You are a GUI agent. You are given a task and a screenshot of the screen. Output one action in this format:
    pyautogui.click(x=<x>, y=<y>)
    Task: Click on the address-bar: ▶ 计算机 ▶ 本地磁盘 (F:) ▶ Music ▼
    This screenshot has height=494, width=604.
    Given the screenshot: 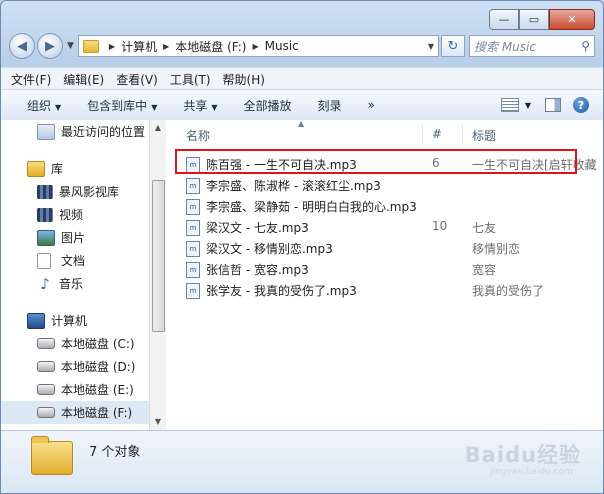 What is the action you would take?
    pyautogui.click(x=258, y=46)
    